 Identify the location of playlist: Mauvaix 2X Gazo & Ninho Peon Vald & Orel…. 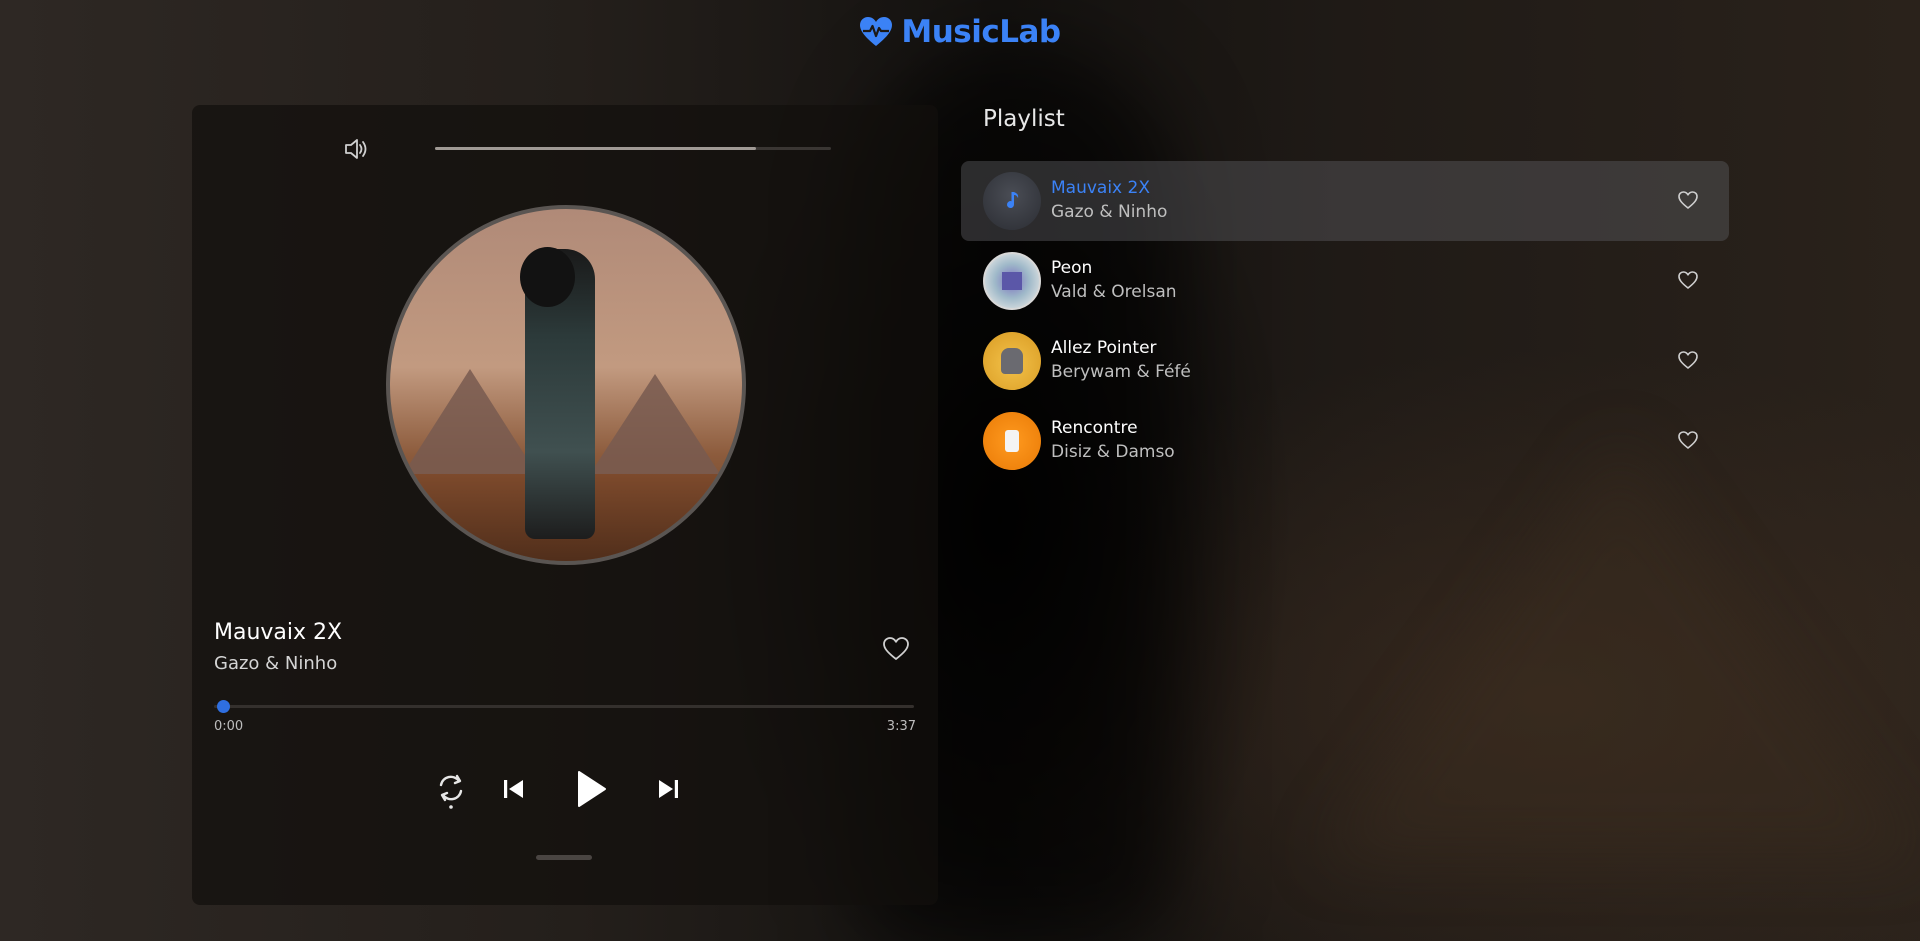
(1345, 321).